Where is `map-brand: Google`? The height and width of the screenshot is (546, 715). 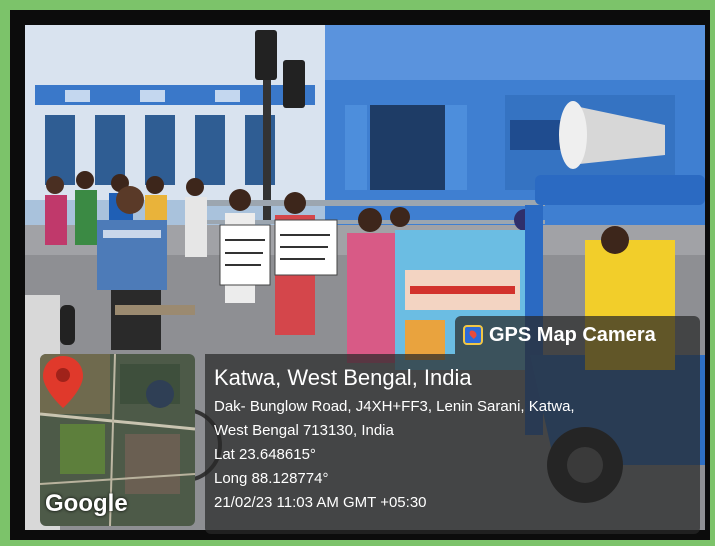
map-brand: Google is located at coordinates (86, 503).